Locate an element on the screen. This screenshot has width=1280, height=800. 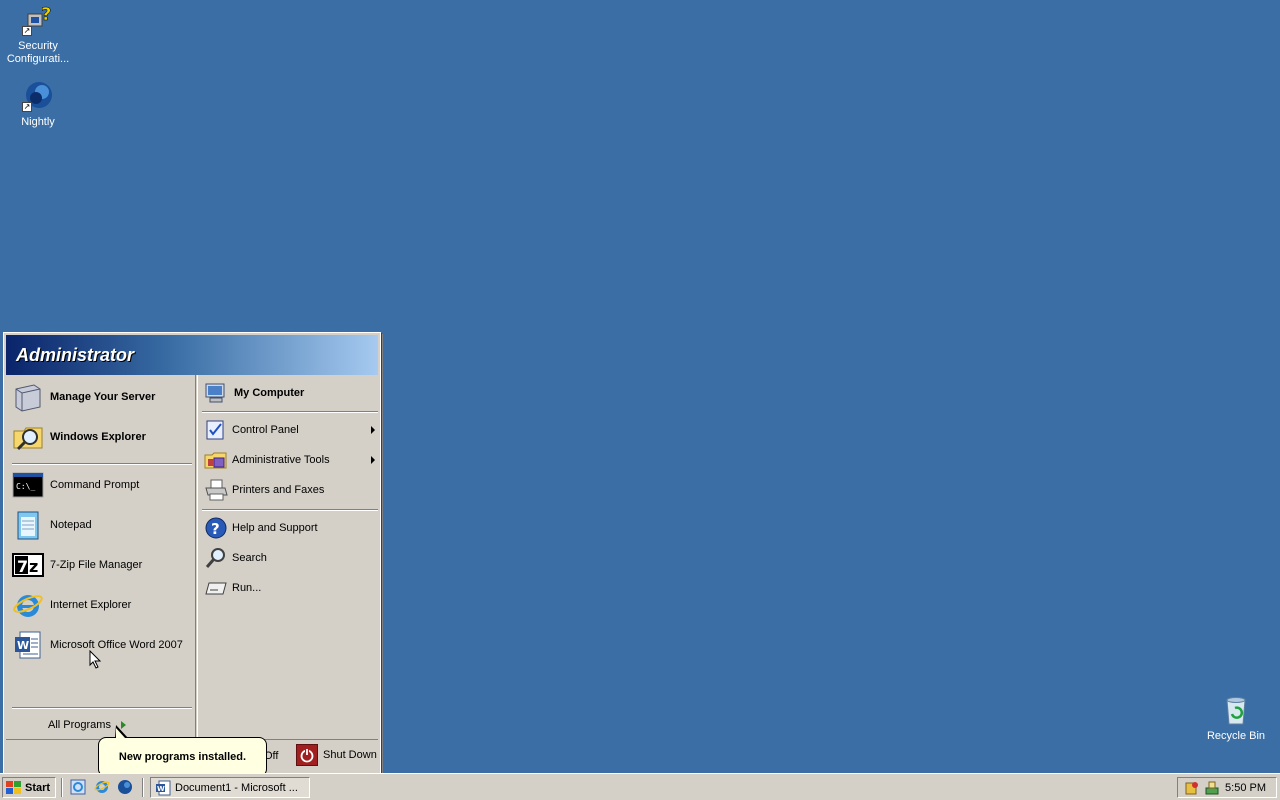
start-item-control-panel: Control Panel is located at coordinates (288, 430).